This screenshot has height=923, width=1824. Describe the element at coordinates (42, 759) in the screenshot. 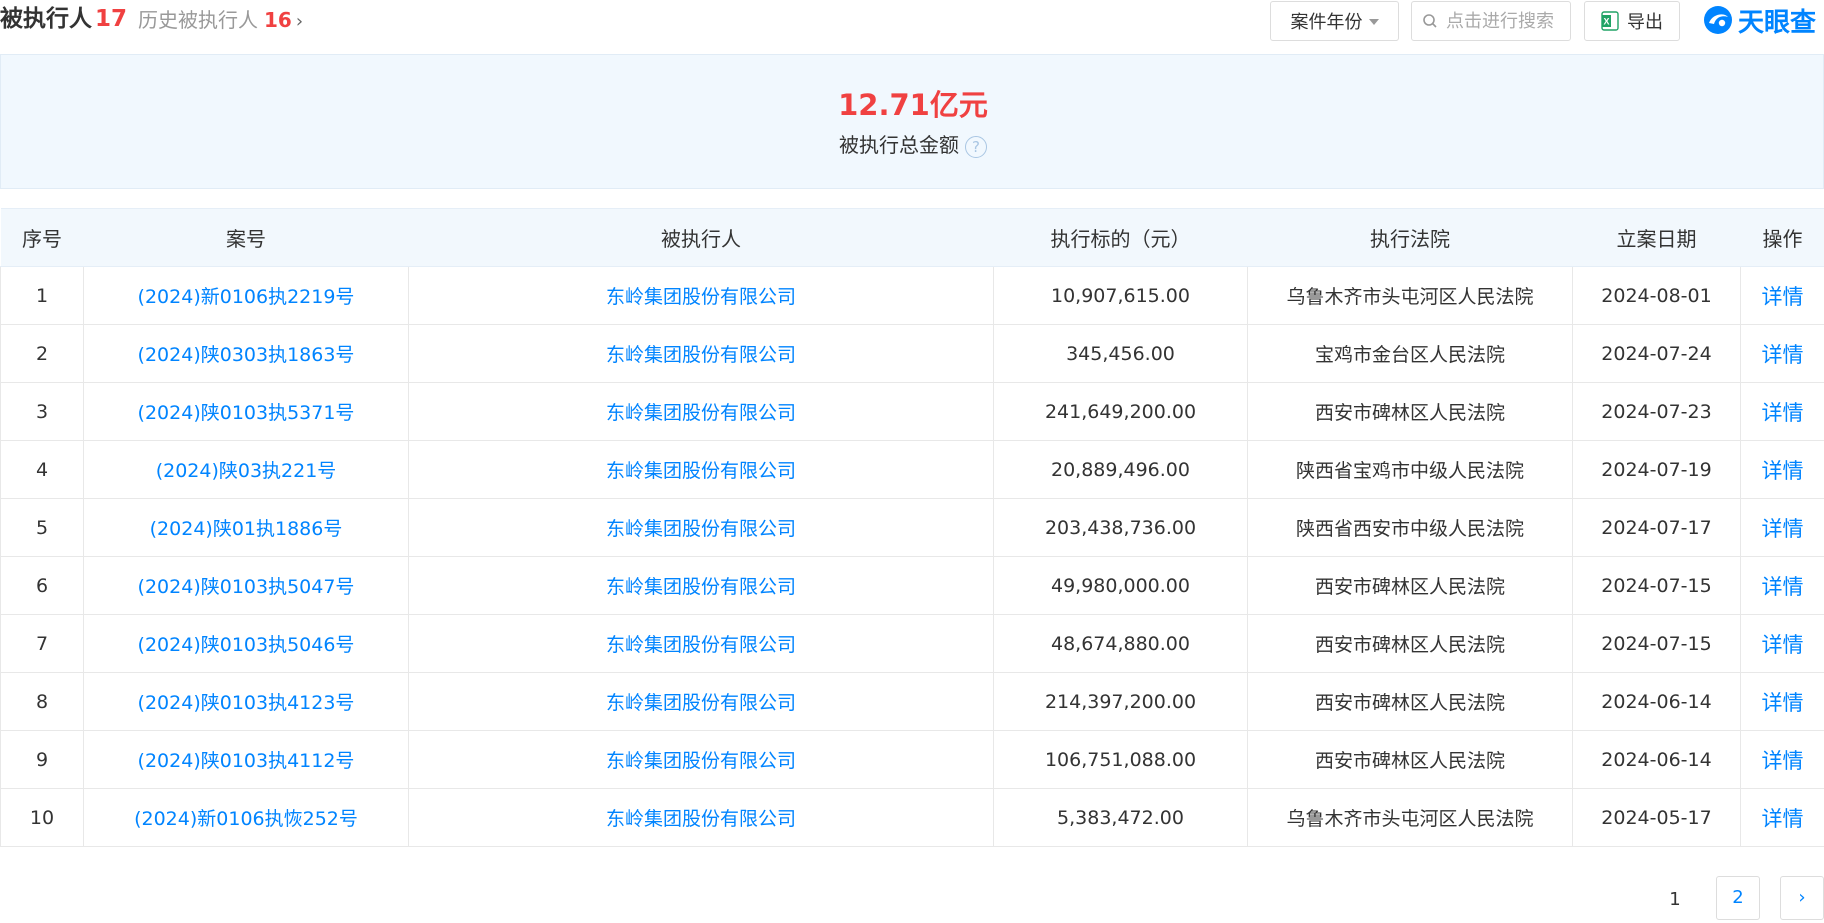

I see `cell-index: 9` at that location.